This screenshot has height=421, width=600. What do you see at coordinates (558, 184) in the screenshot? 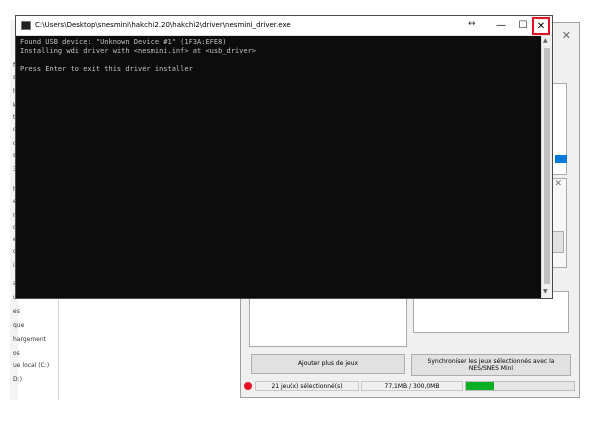
I see `dialog-close-icon: ✕` at bounding box center [558, 184].